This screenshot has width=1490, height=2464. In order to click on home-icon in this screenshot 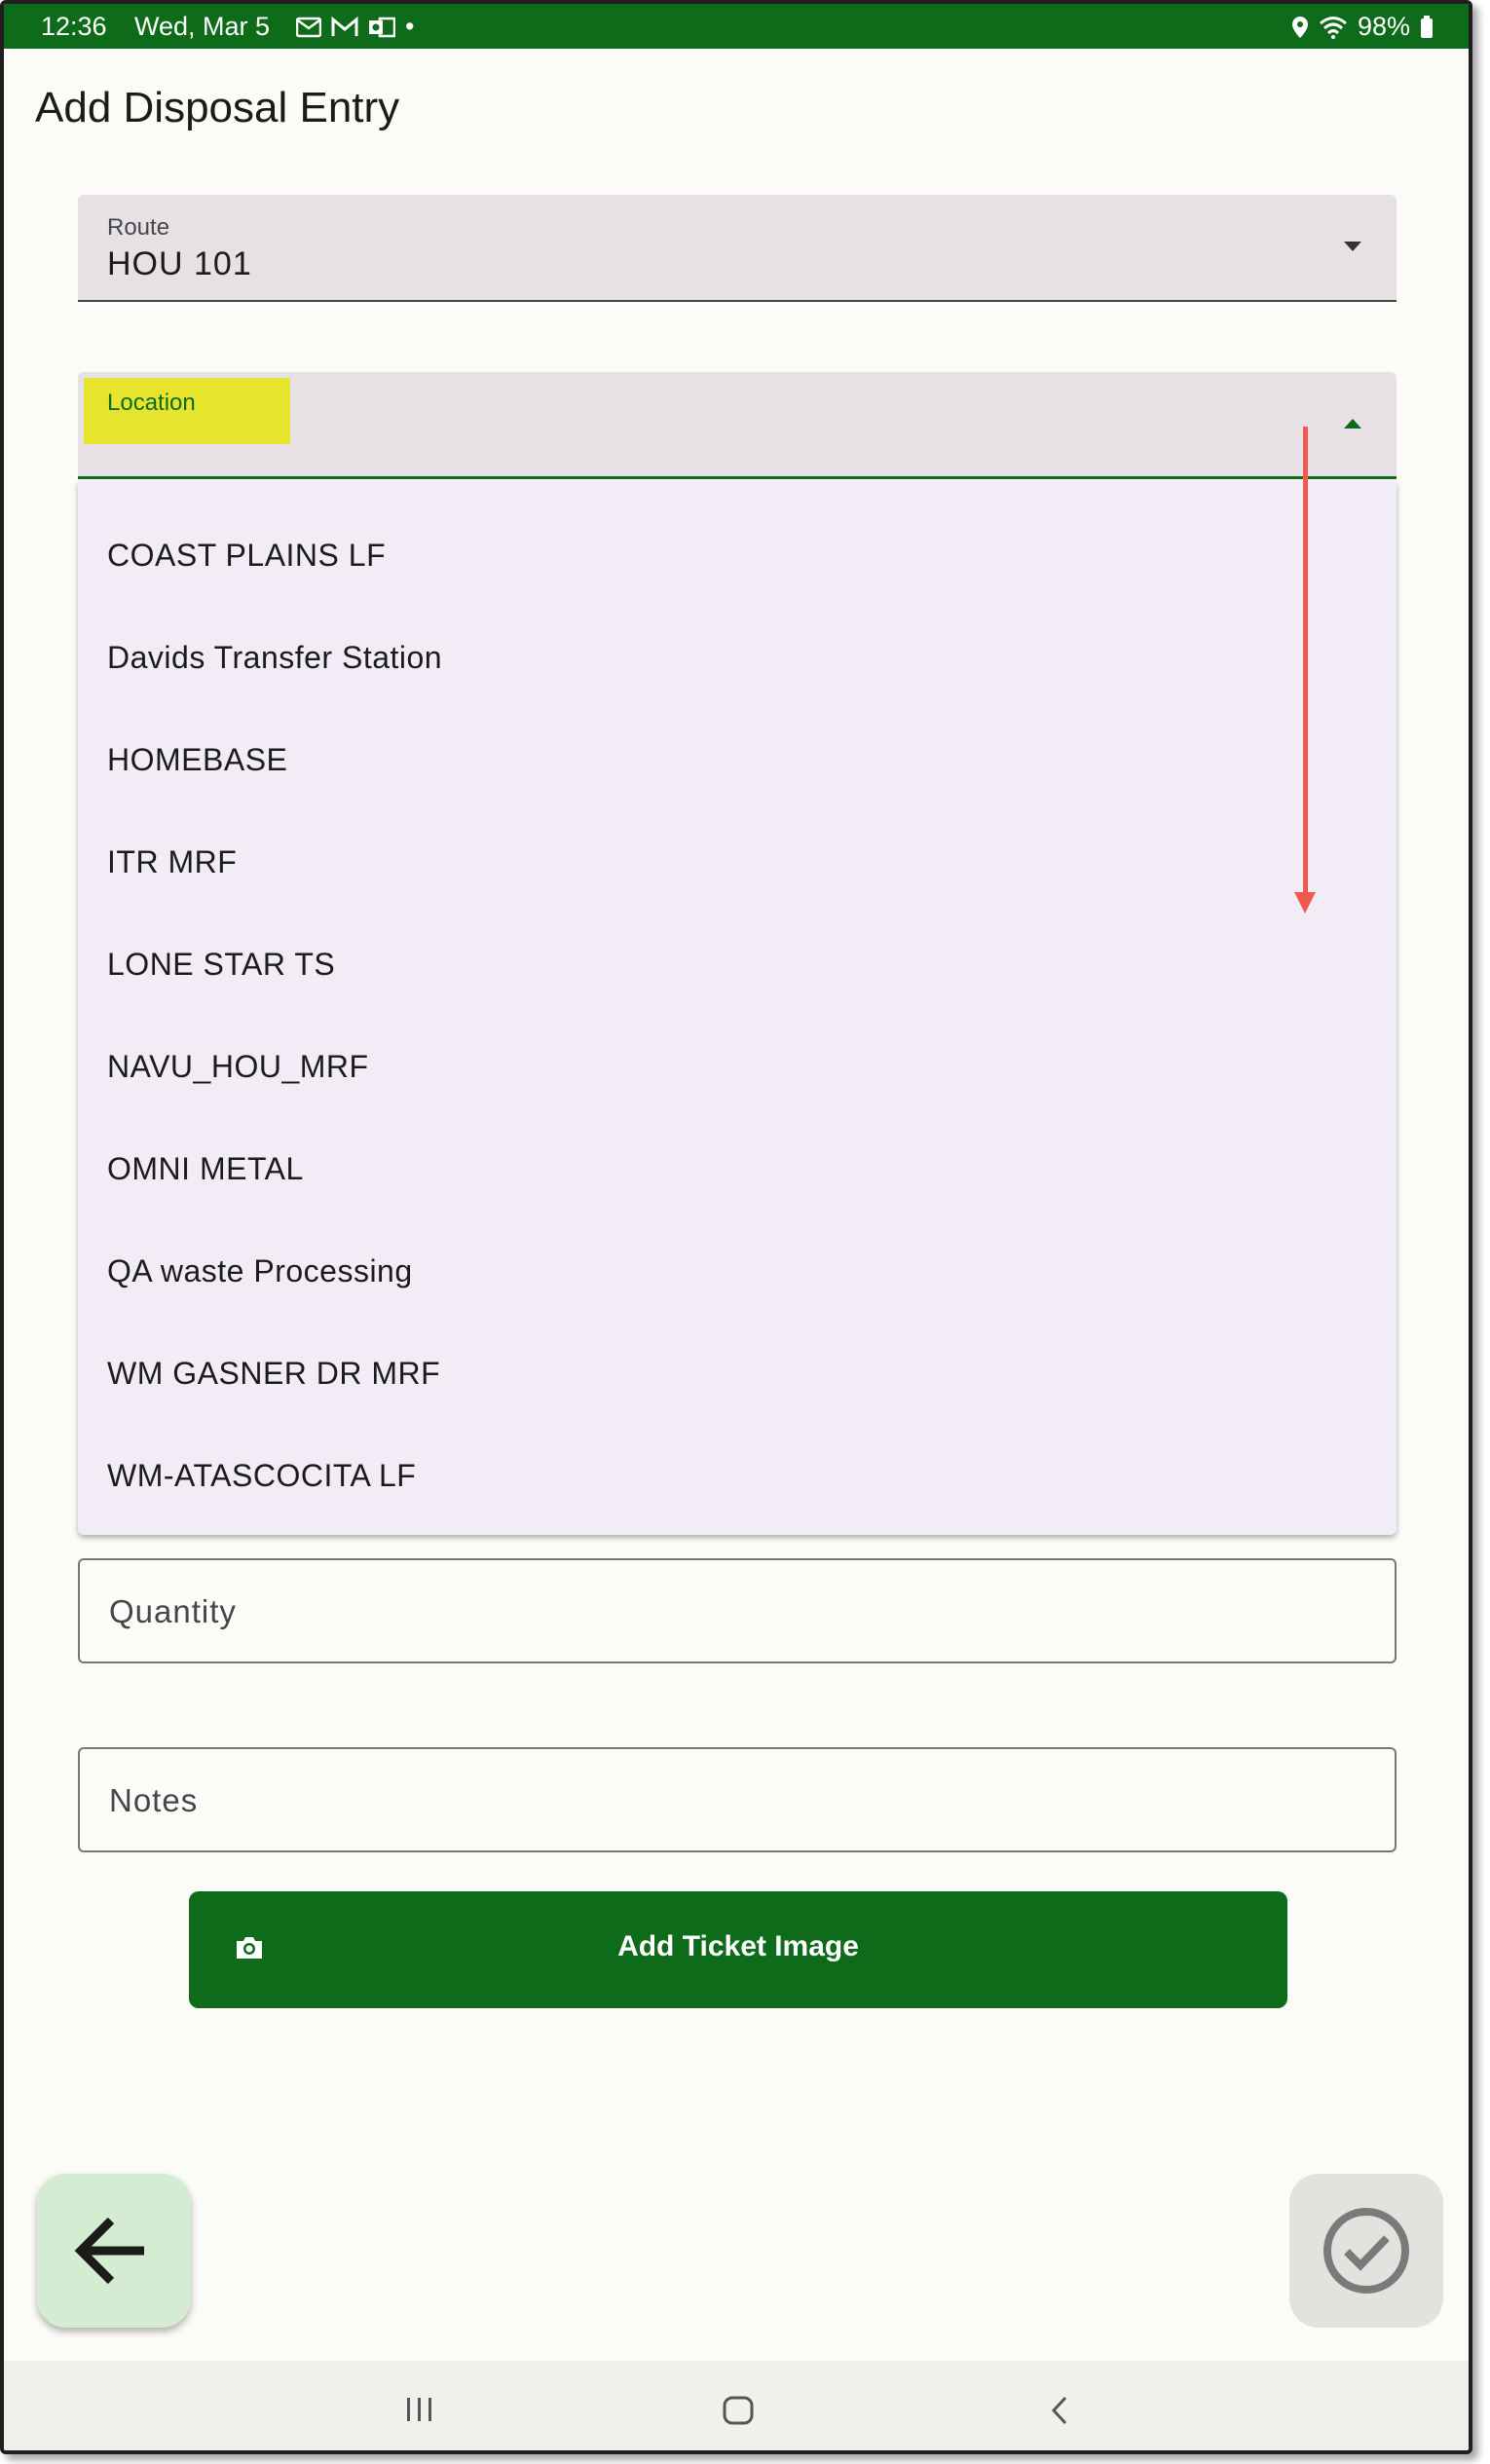, I will do `click(738, 2410)`.